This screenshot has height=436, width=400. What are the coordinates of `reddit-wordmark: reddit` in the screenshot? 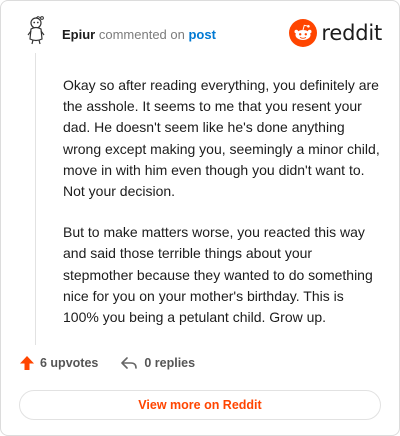 It's located at (351, 33).